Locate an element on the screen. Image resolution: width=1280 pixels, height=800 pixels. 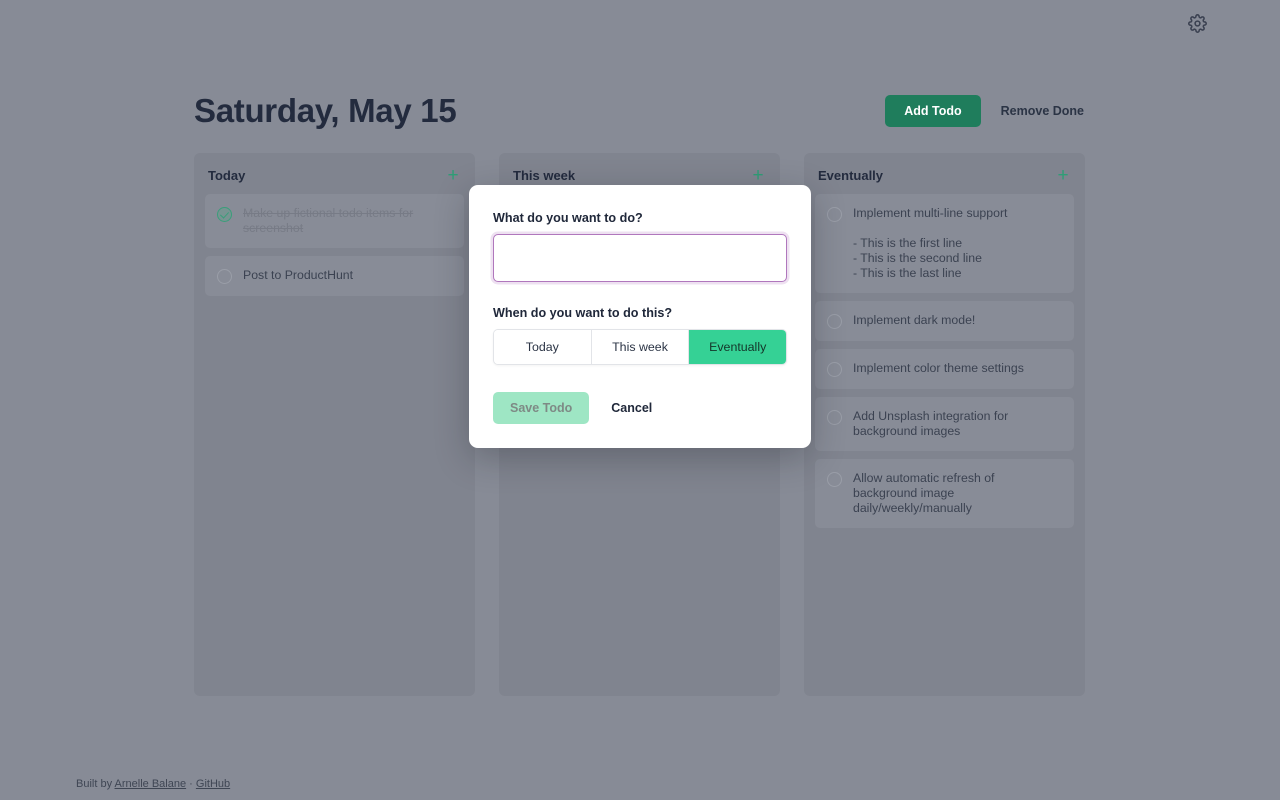
when-segmented-control: Today This week Eventually is located at coordinates (640, 347).